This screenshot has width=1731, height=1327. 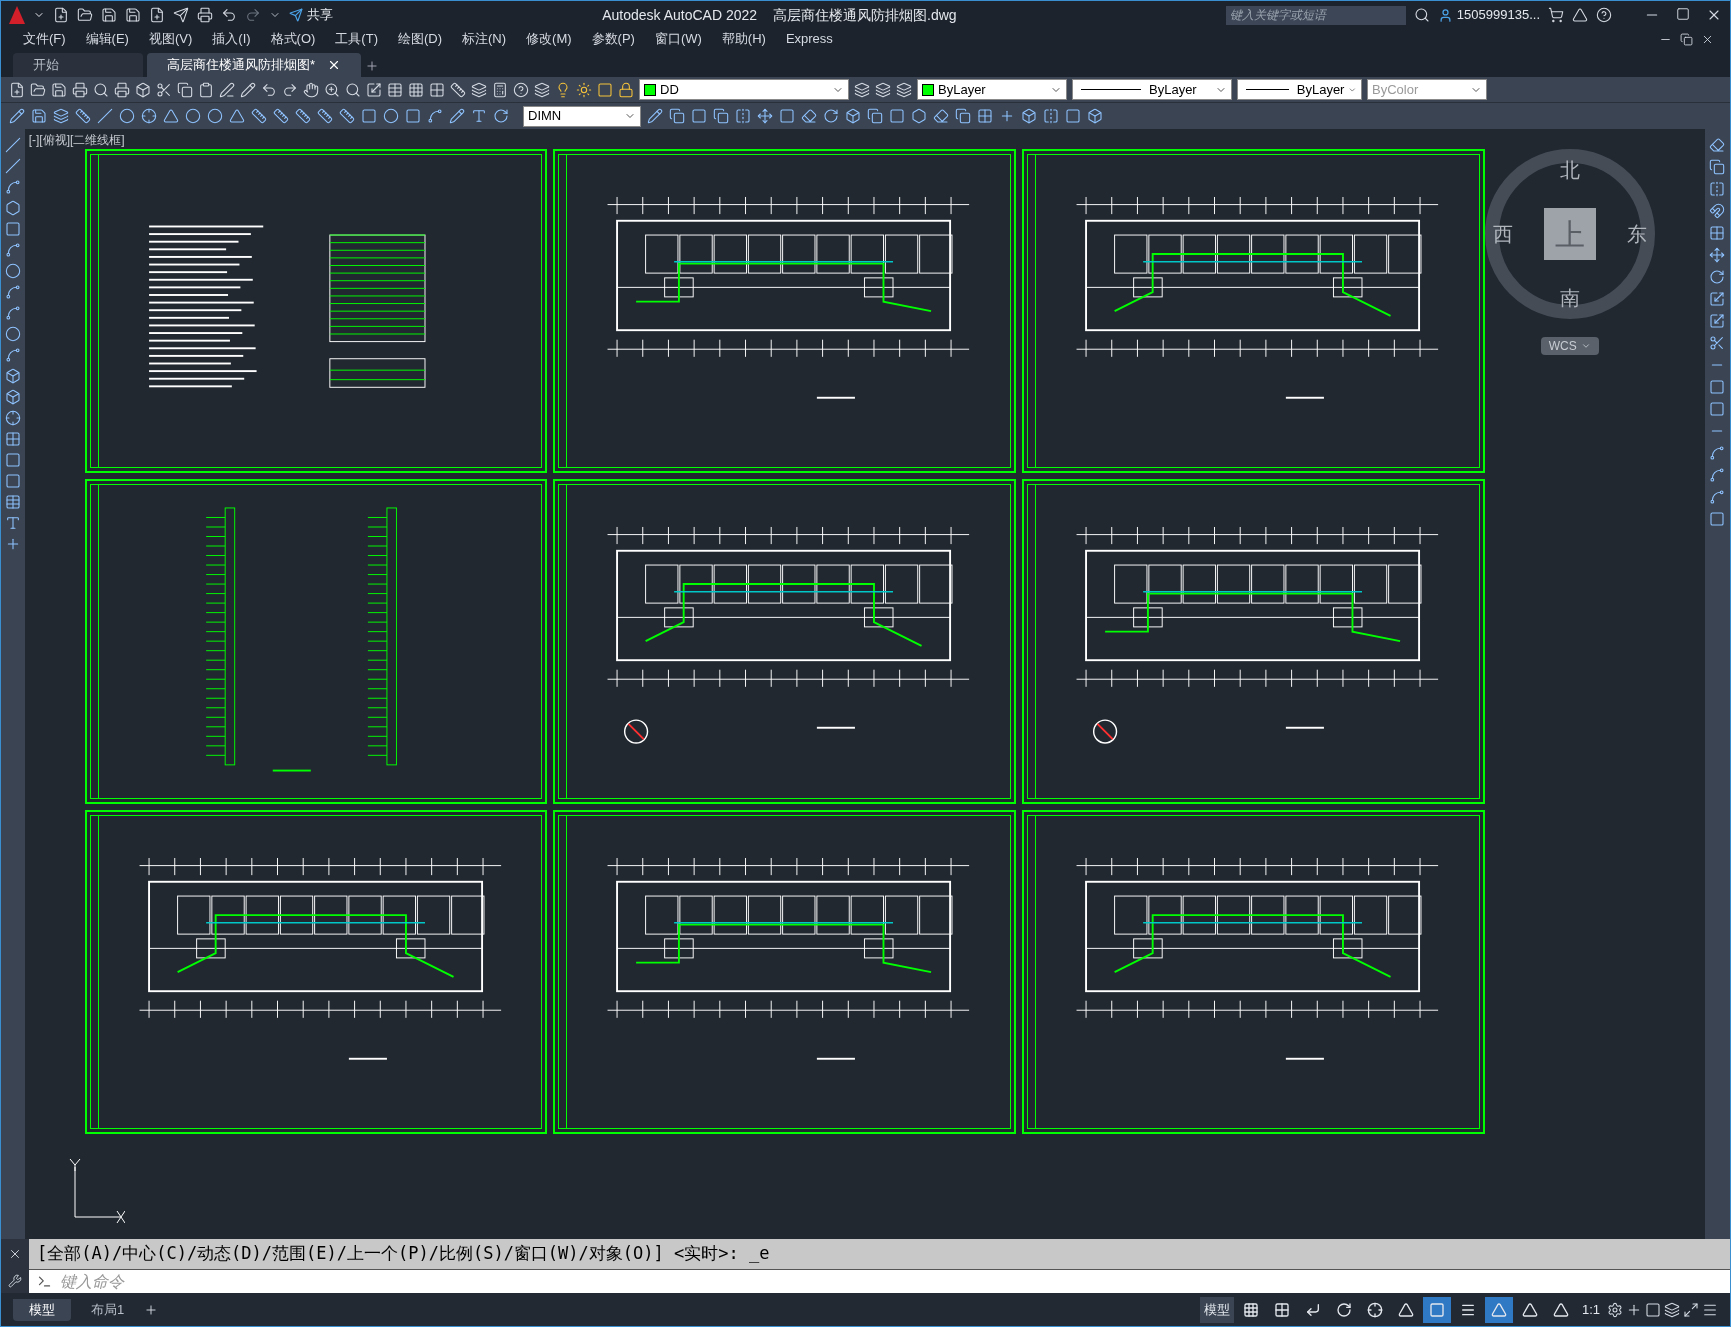 What do you see at coordinates (1636, 234) in the screenshot?
I see `east-label: 东` at bounding box center [1636, 234].